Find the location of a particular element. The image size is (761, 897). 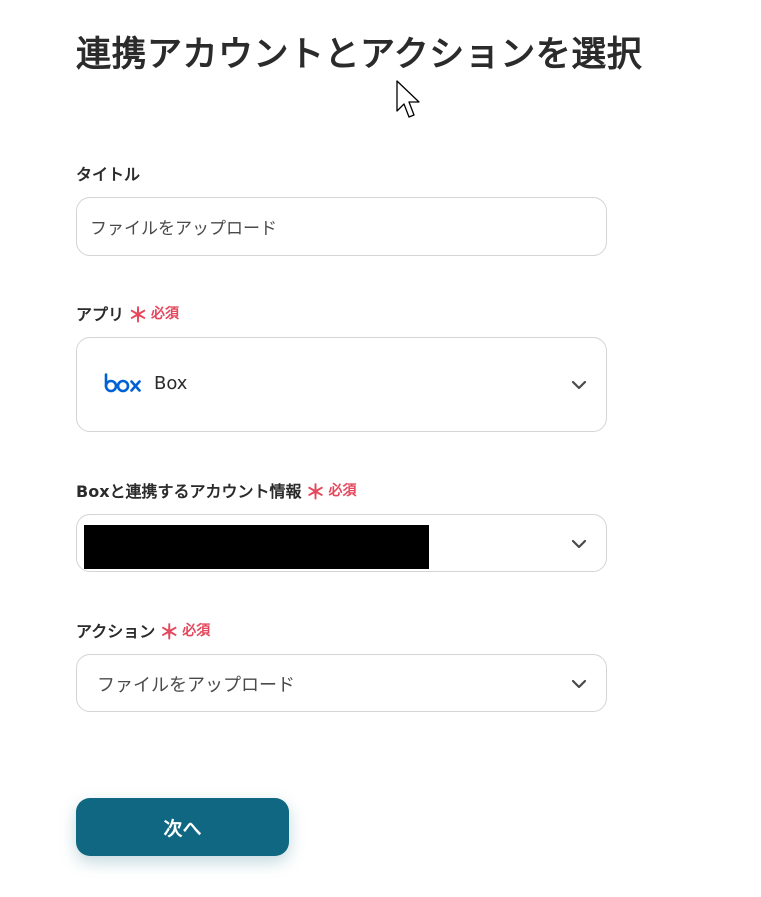

selected-action: ファイルをアップロード is located at coordinates (196, 685).